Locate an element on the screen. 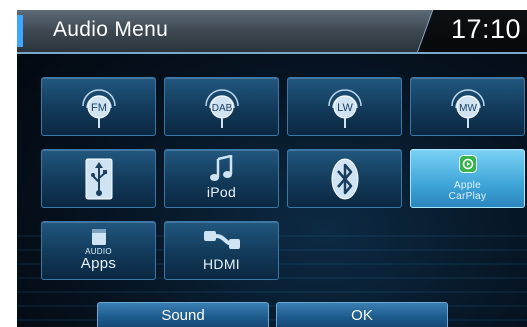  page-title: Audio Menu is located at coordinates (111, 29).